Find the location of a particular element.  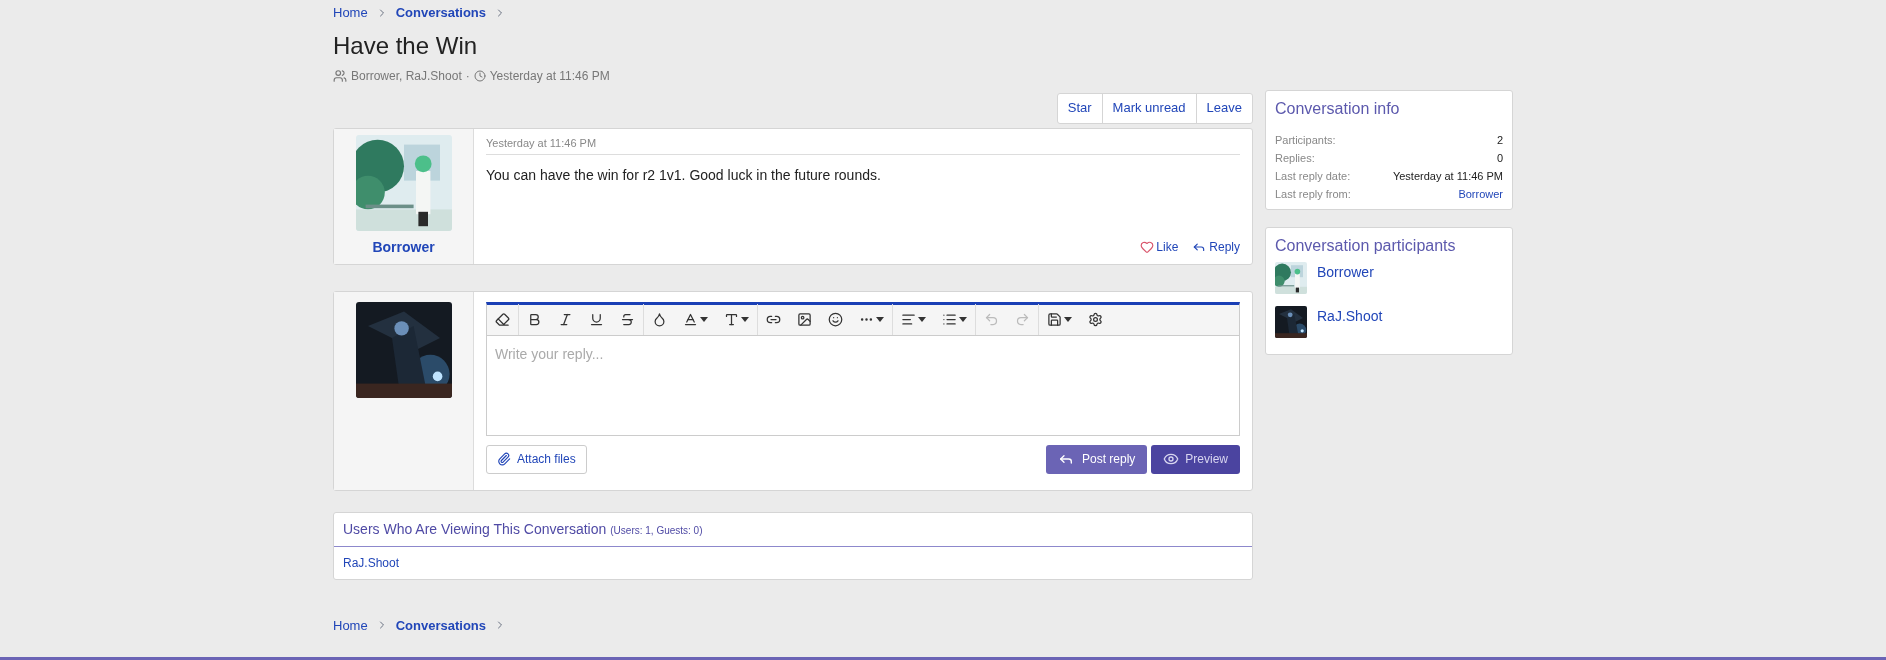

clock-icon is located at coordinates (479, 75).